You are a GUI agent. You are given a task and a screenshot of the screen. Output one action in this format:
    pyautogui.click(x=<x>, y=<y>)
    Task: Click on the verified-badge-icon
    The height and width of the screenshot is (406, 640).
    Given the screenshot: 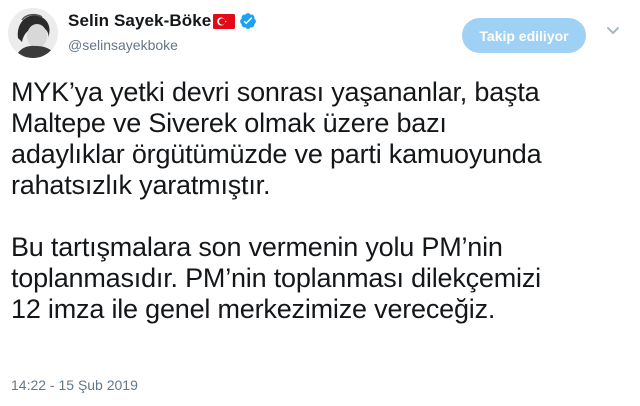 What is the action you would take?
    pyautogui.click(x=248, y=21)
    